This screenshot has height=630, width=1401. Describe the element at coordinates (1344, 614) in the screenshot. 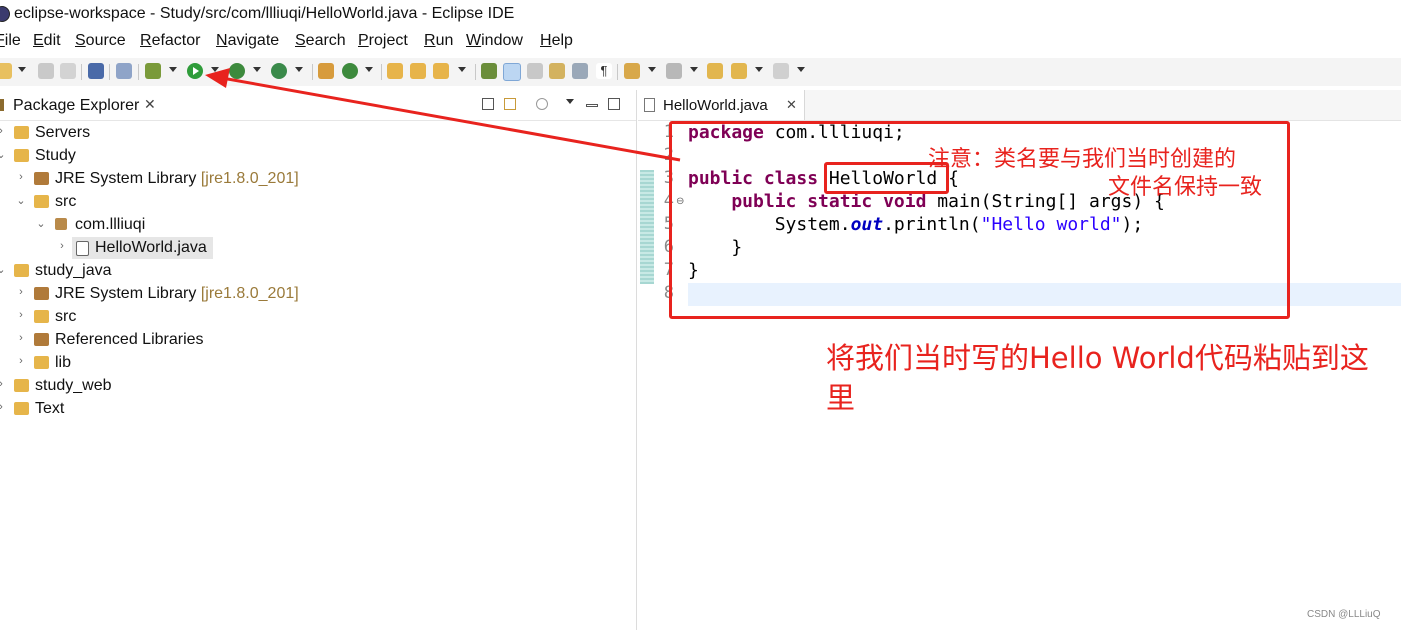

I see `watermark: CSDN @LLLiuQ` at that location.